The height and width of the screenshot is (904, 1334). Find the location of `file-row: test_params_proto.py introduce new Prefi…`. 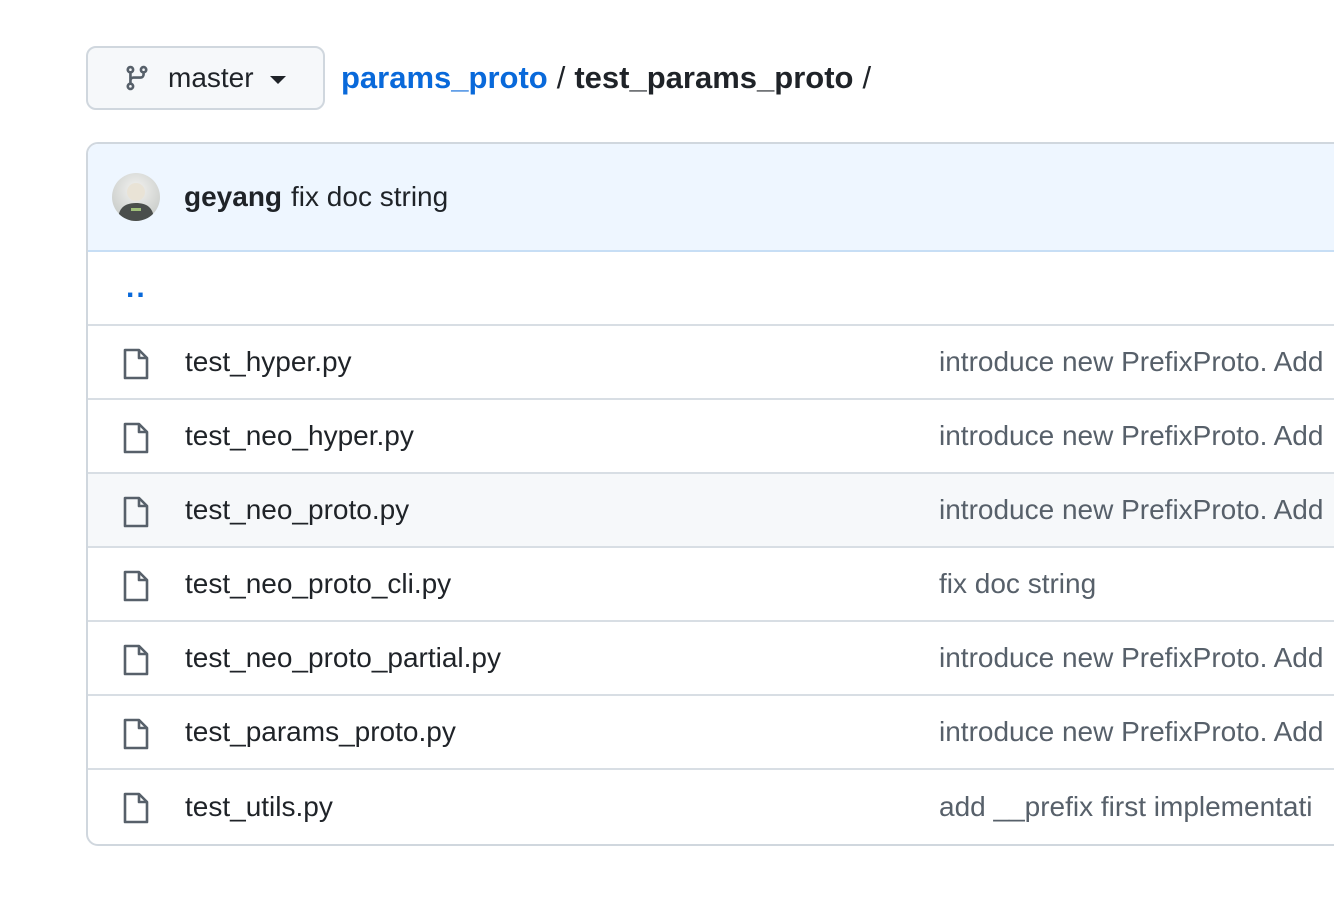

file-row: test_params_proto.py introduce new Prefi… is located at coordinates (711, 733).